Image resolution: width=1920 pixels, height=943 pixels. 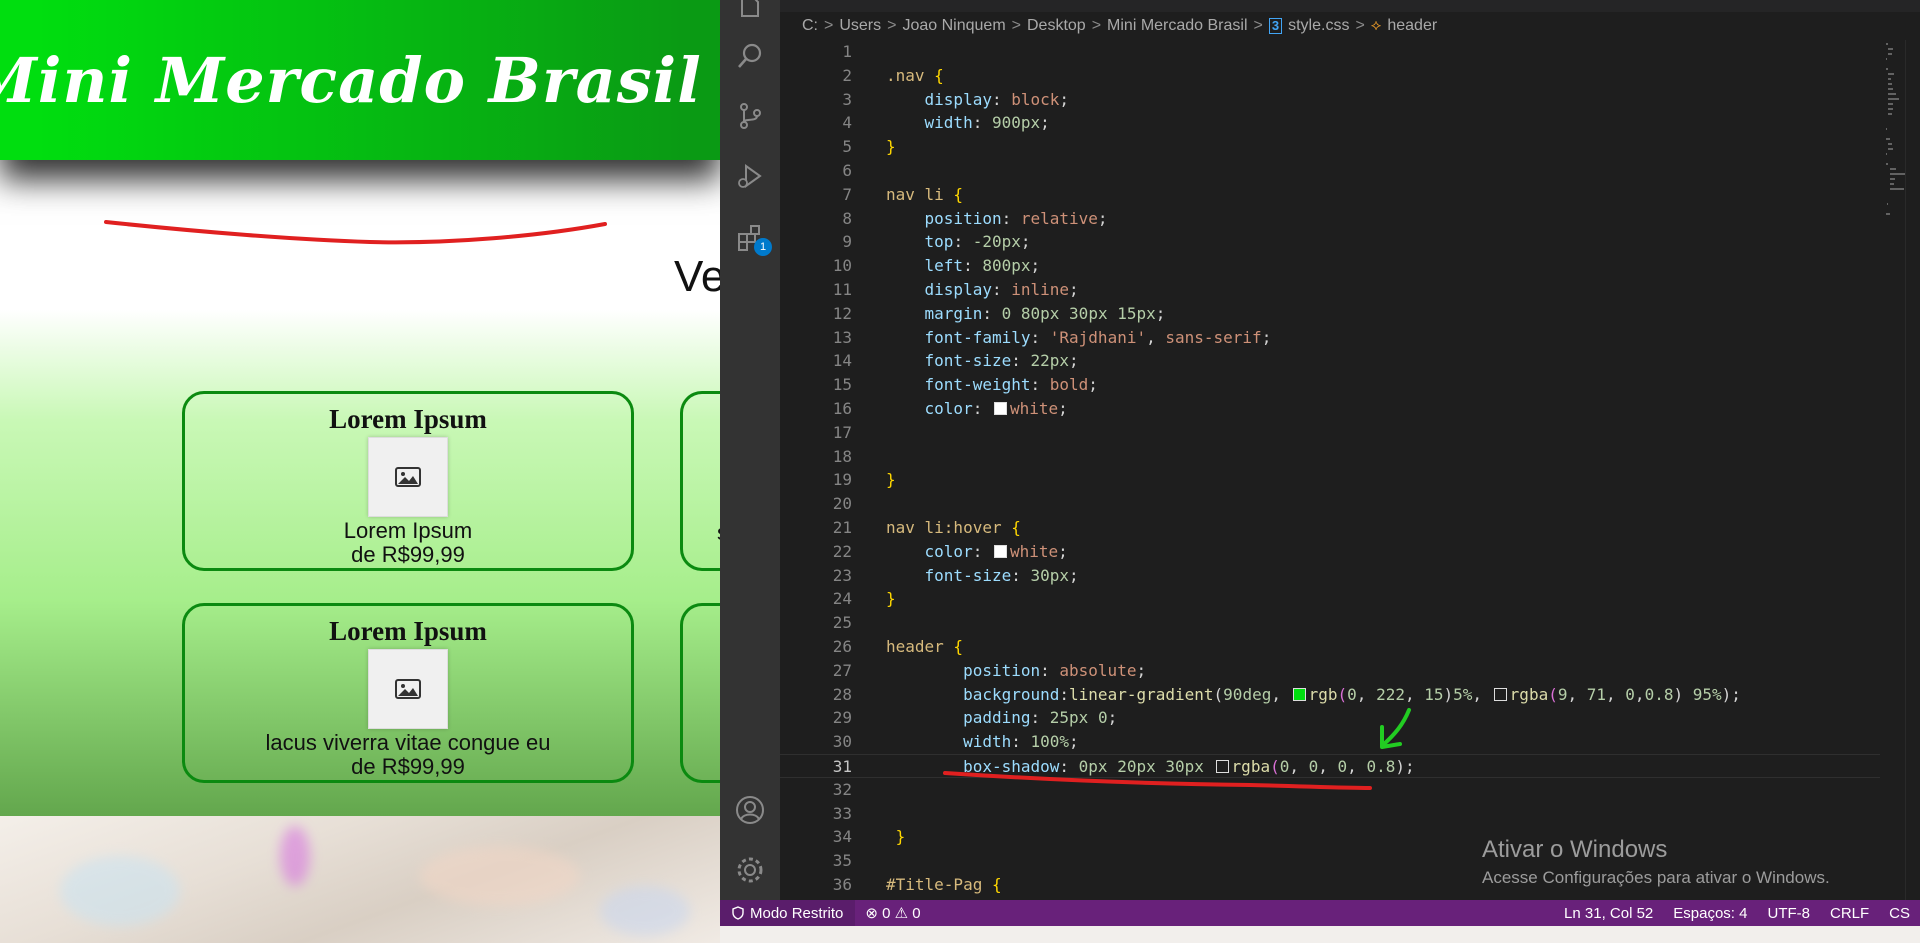 What do you see at coordinates (1330, 647) in the screenshot?
I see `code-line: 26 header {` at bounding box center [1330, 647].